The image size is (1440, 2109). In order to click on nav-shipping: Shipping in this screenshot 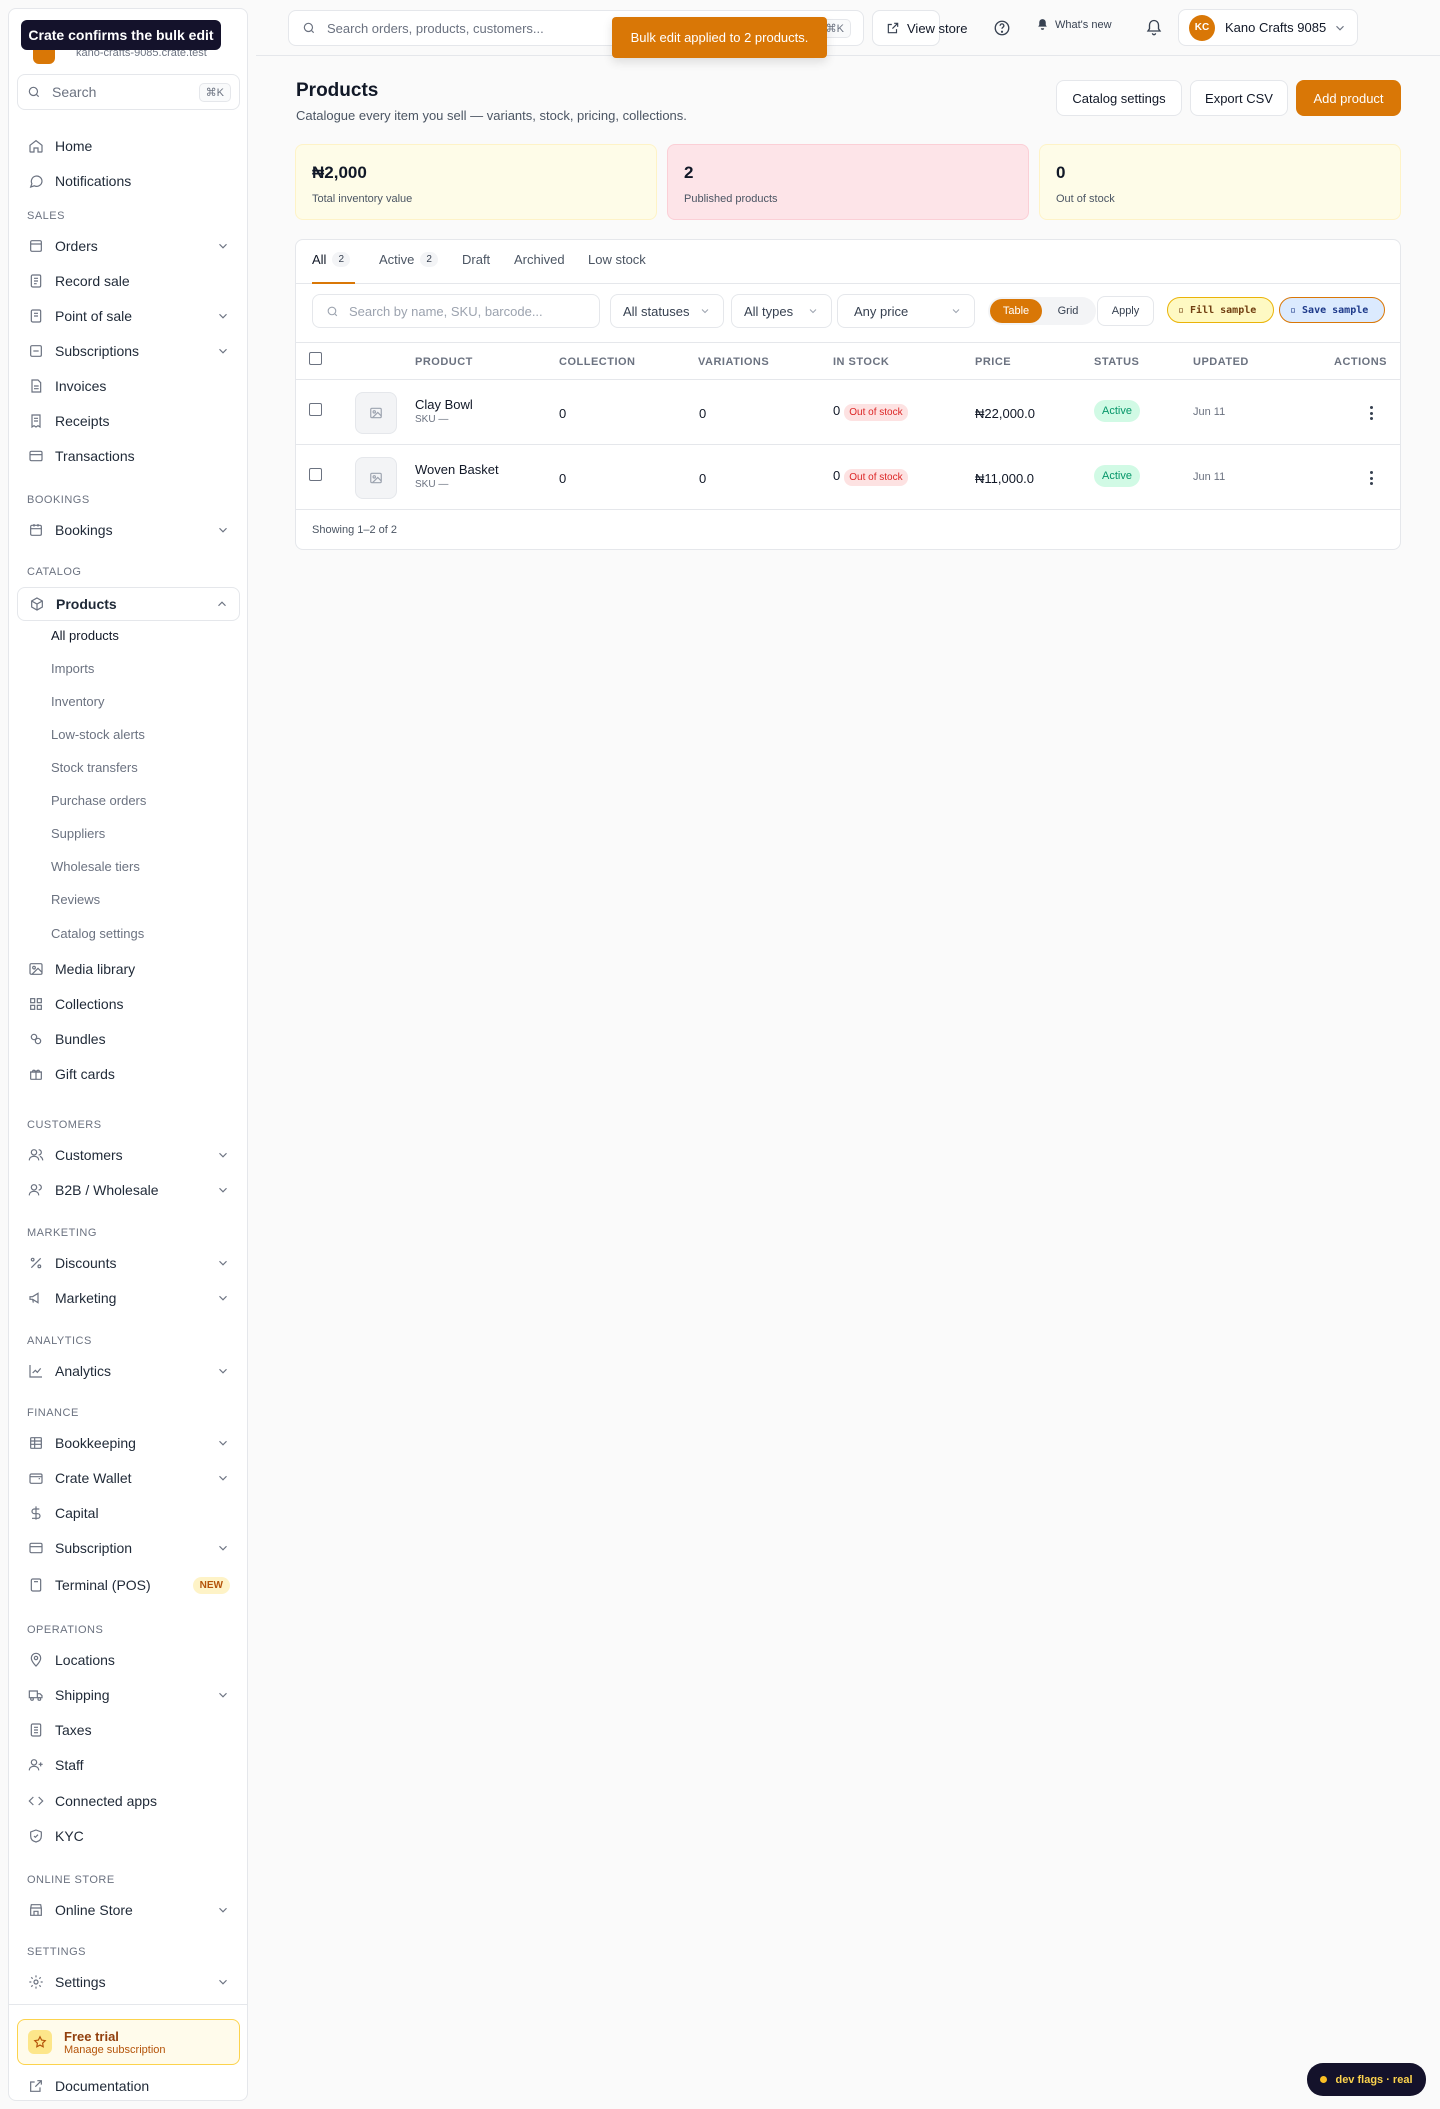, I will do `click(128, 1695)`.